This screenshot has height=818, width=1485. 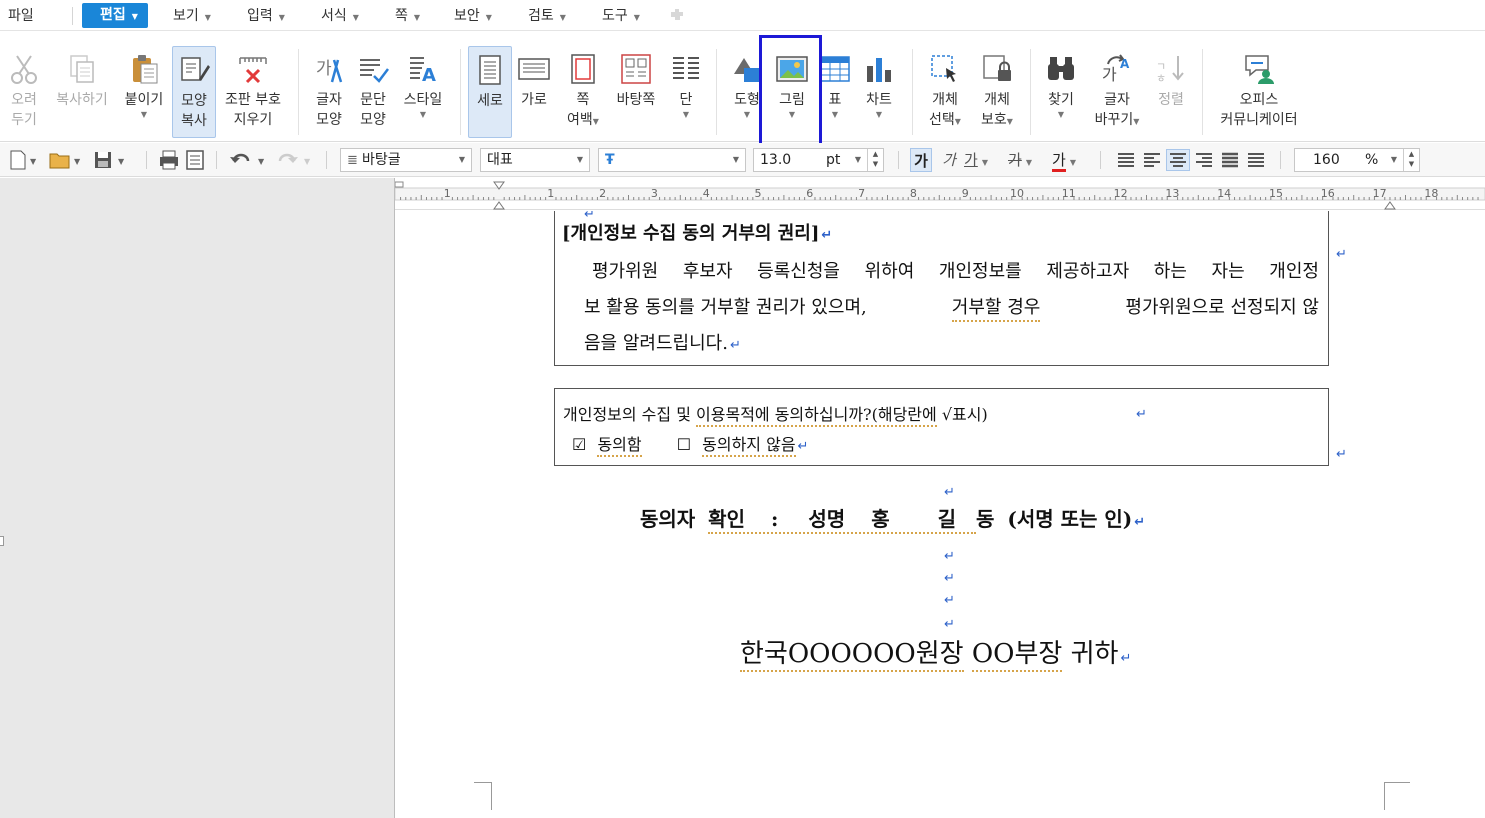 What do you see at coordinates (875, 160) in the screenshot?
I see `size-stepper: ▲ ▼` at bounding box center [875, 160].